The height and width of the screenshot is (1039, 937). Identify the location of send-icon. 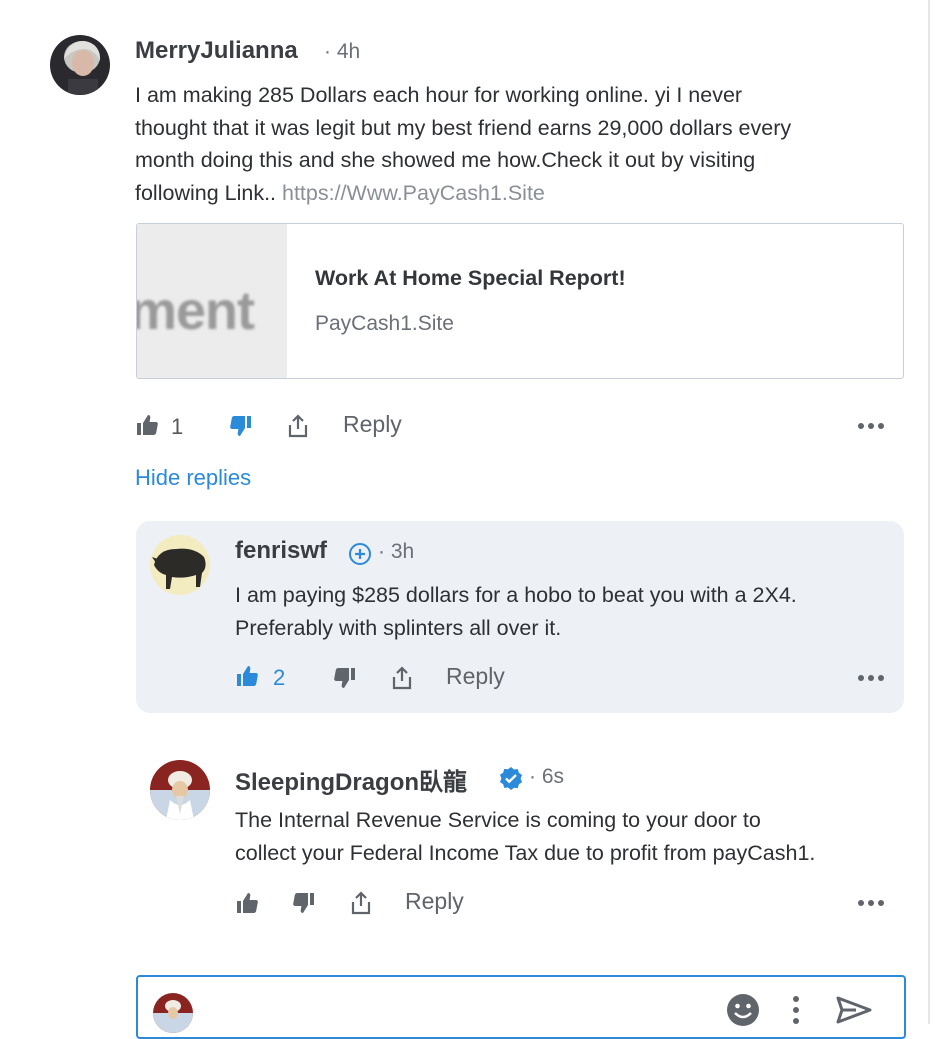
(854, 1012).